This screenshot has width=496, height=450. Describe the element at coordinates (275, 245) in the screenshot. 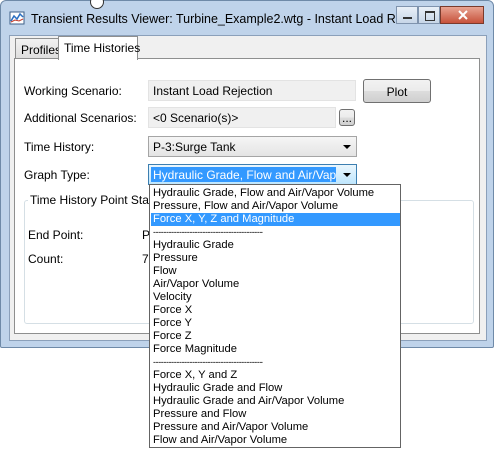

I see `dropdown-option: Hydraulic Grade` at that location.